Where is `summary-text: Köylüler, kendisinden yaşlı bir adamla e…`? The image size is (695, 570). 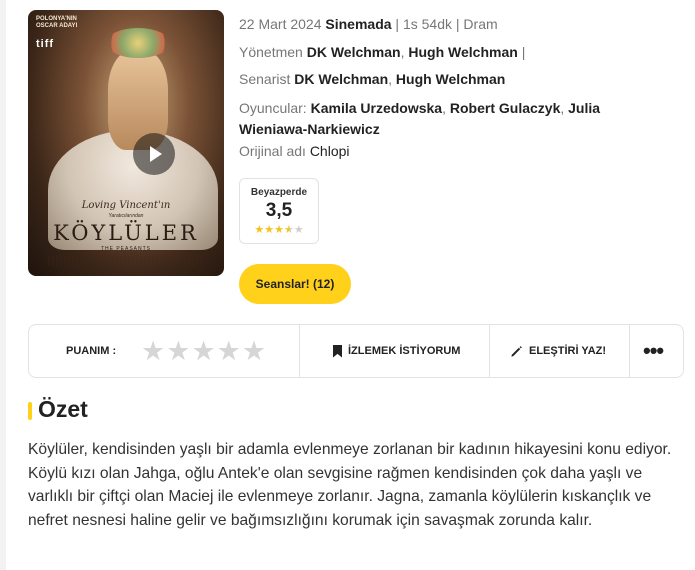
summary-text: Köylüler, kendisinden yaşlı bir adamla e… is located at coordinates (350, 485).